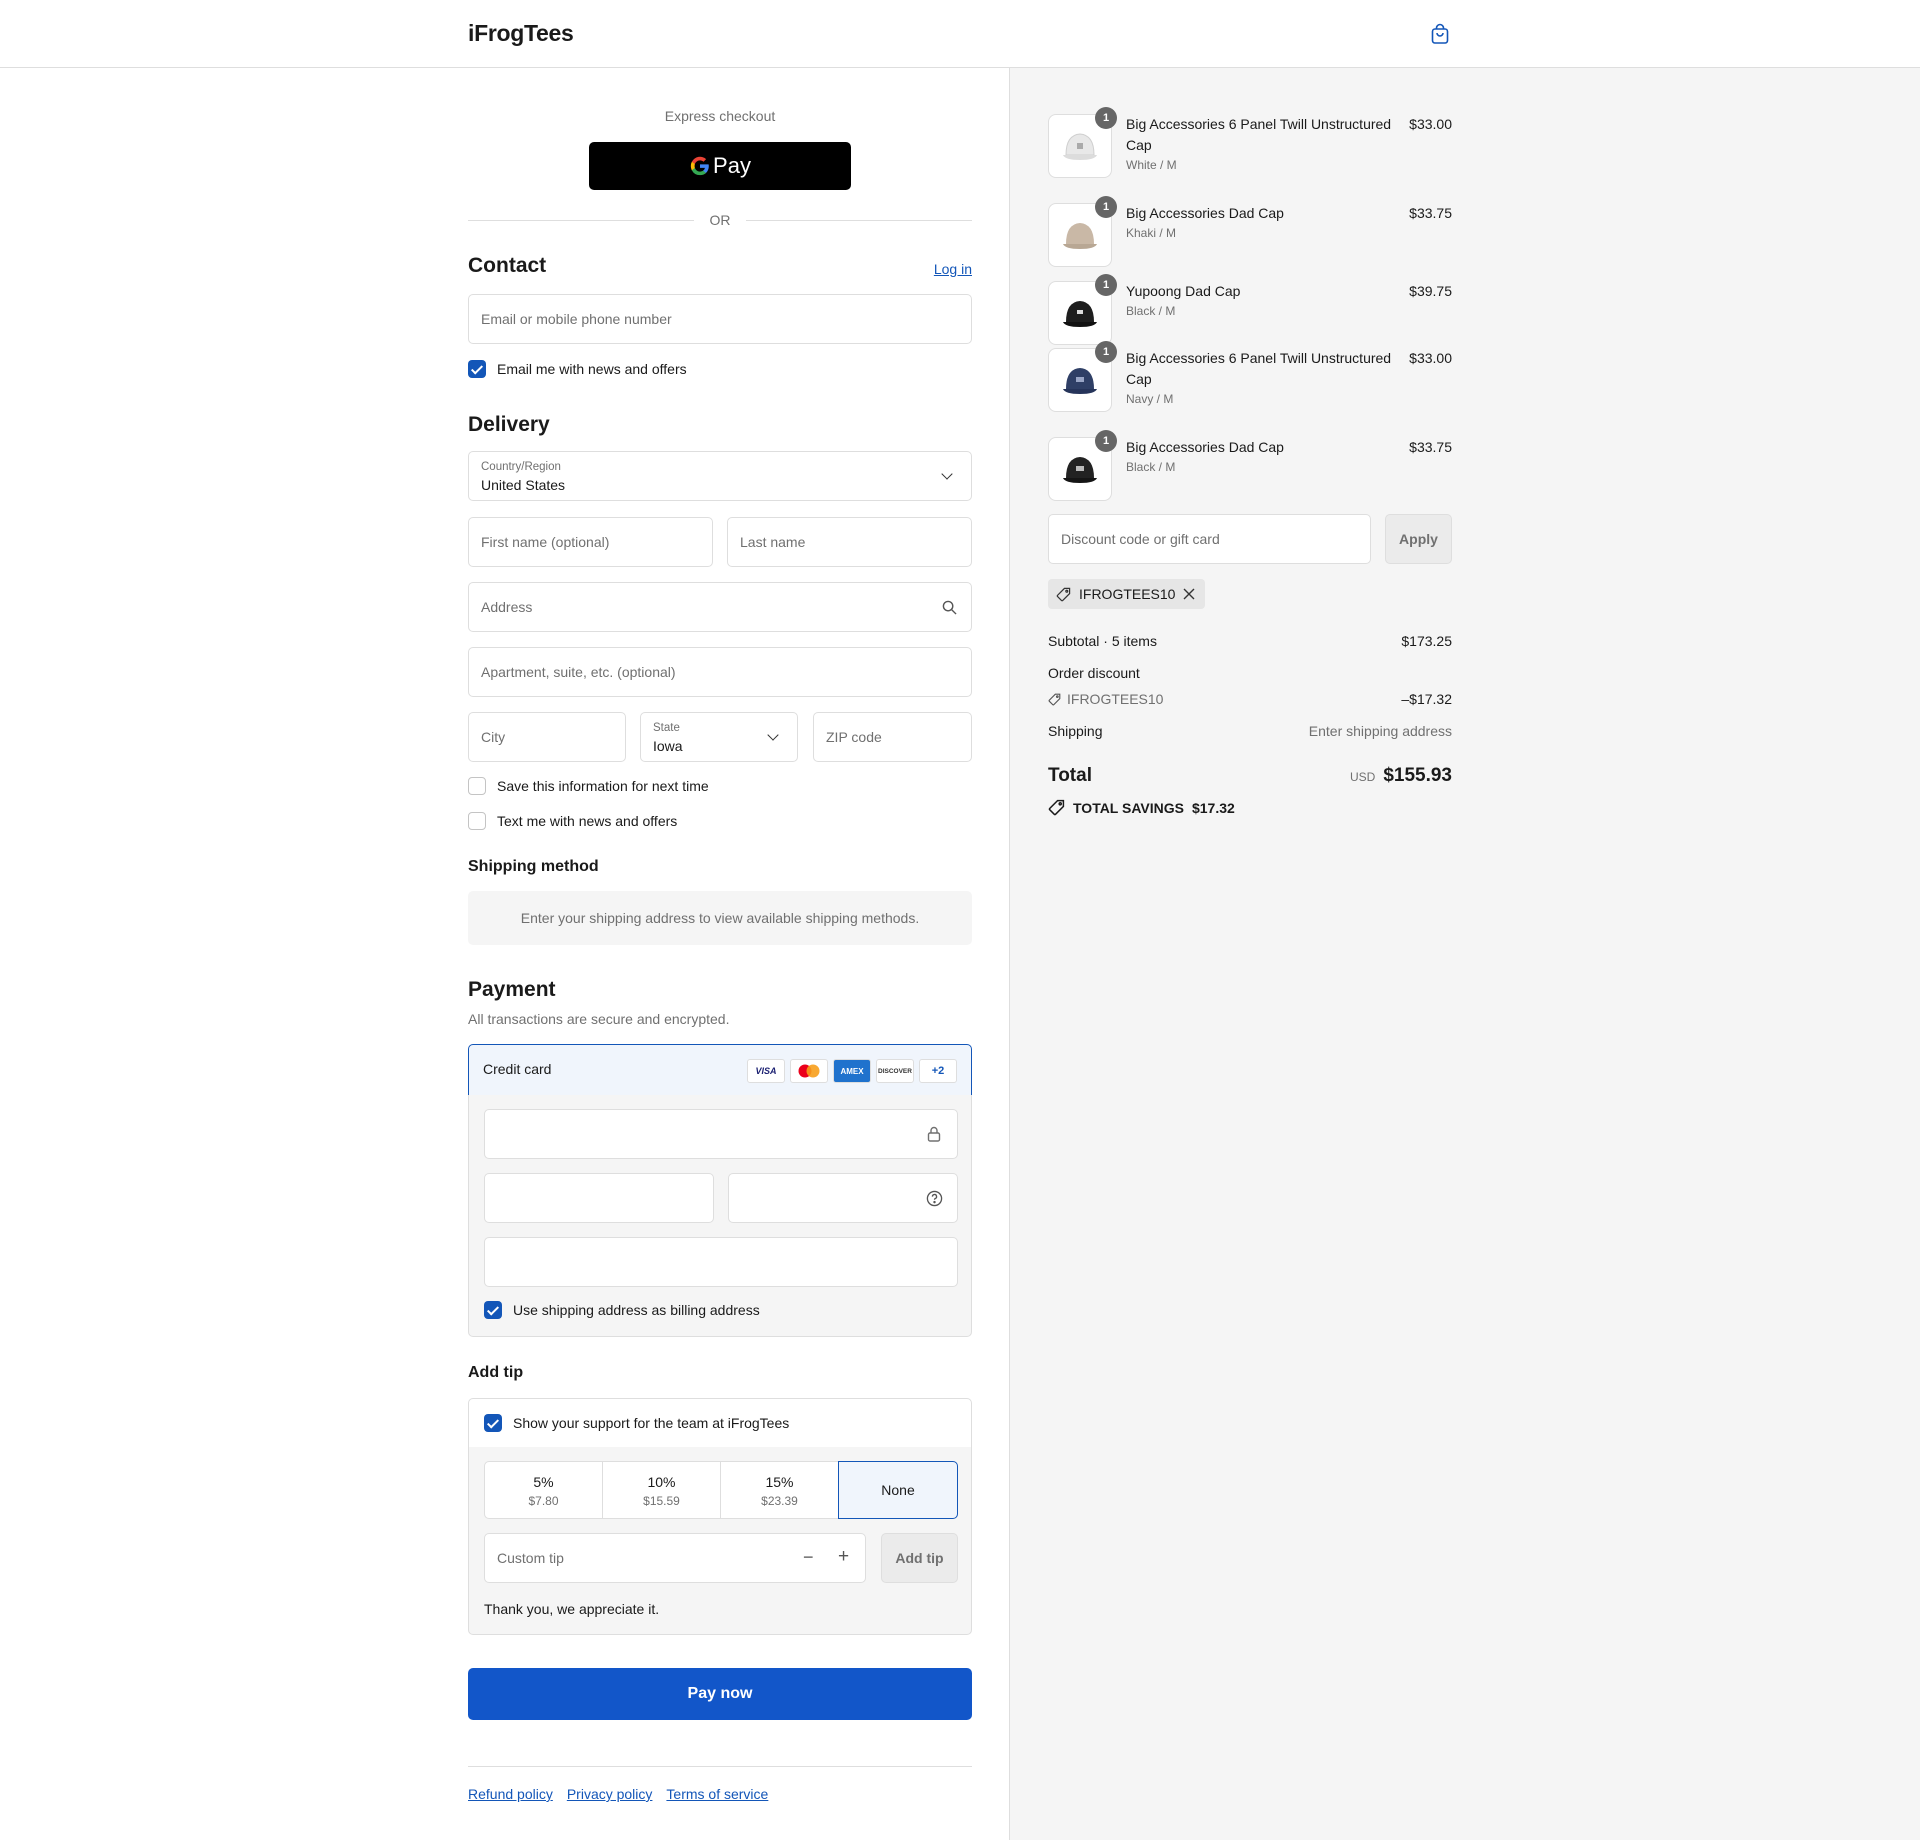 This screenshot has height=1840, width=1920. What do you see at coordinates (661, 1501) in the screenshot?
I see `tip-amount: $15.59` at bounding box center [661, 1501].